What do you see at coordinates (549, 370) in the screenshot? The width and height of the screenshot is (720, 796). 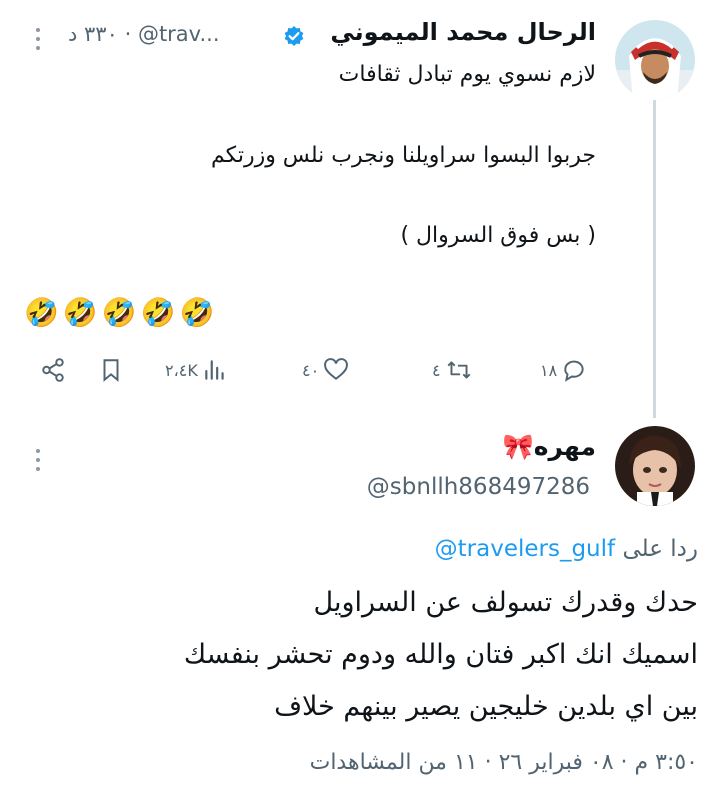 I see `replies-count: ١٨` at bounding box center [549, 370].